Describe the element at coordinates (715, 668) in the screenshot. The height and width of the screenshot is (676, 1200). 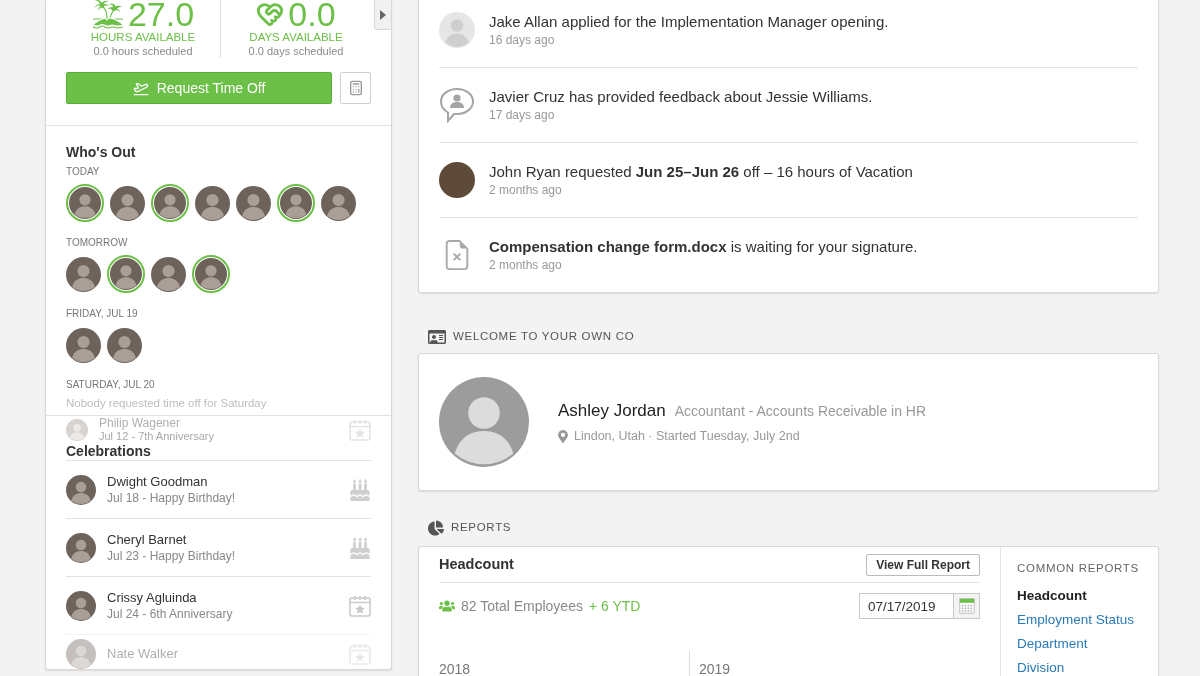
I see `period-label: 2019` at that location.